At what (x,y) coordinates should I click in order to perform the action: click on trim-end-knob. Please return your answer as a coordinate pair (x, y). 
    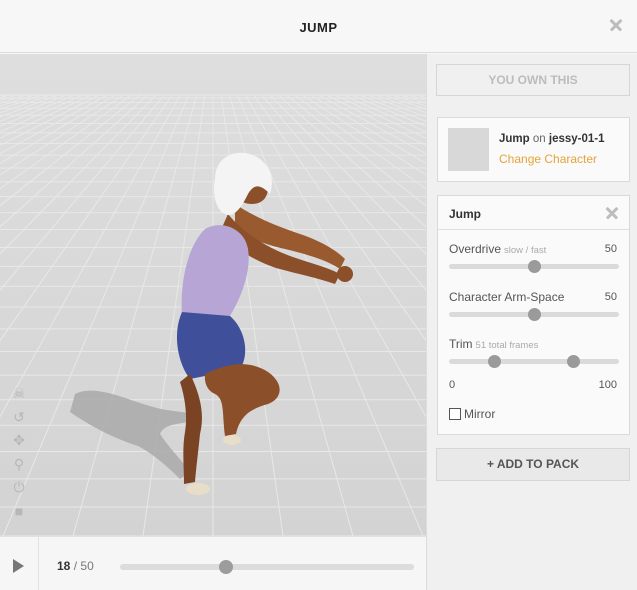
    Looking at the image, I should click on (573, 361).